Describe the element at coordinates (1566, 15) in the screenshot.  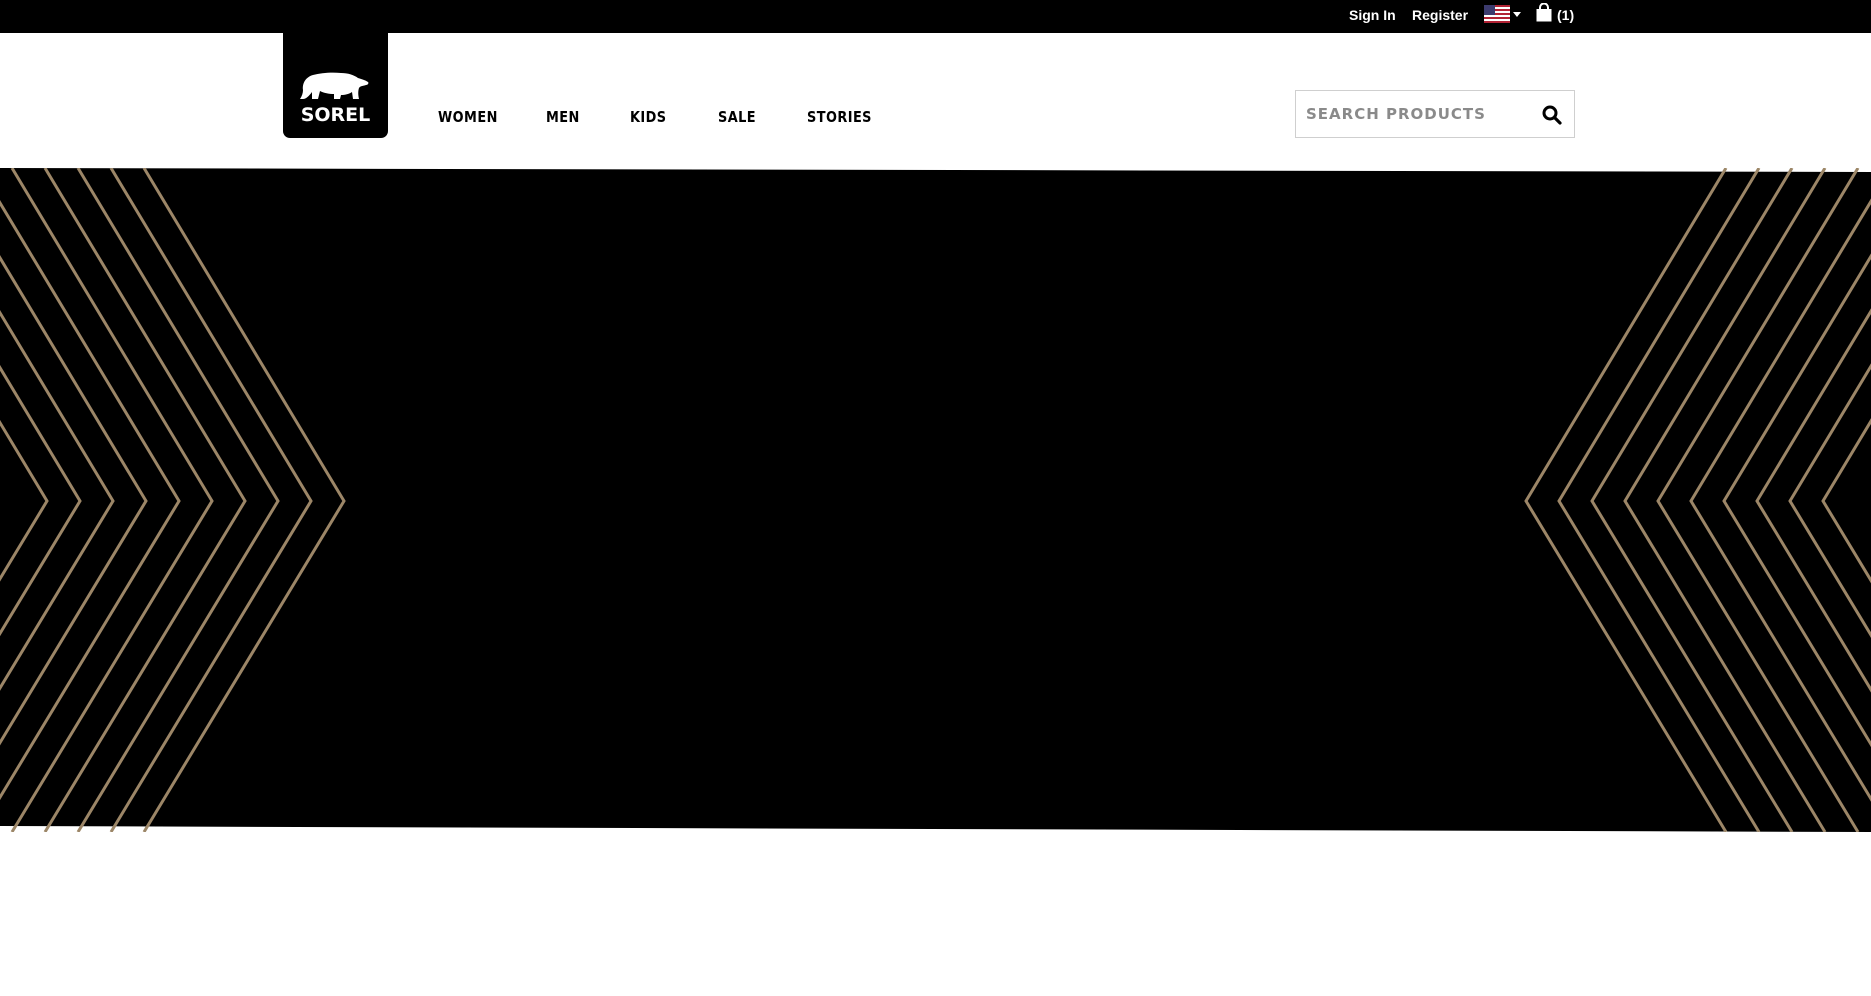
I see `cart-count: (1)` at that location.